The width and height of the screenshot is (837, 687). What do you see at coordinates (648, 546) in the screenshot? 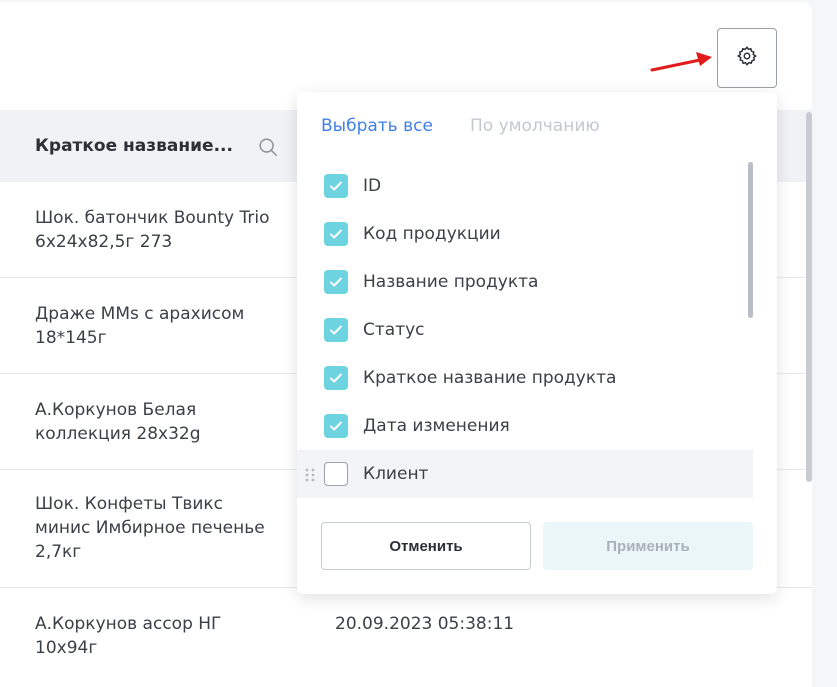
I see `apply-button: Применить` at bounding box center [648, 546].